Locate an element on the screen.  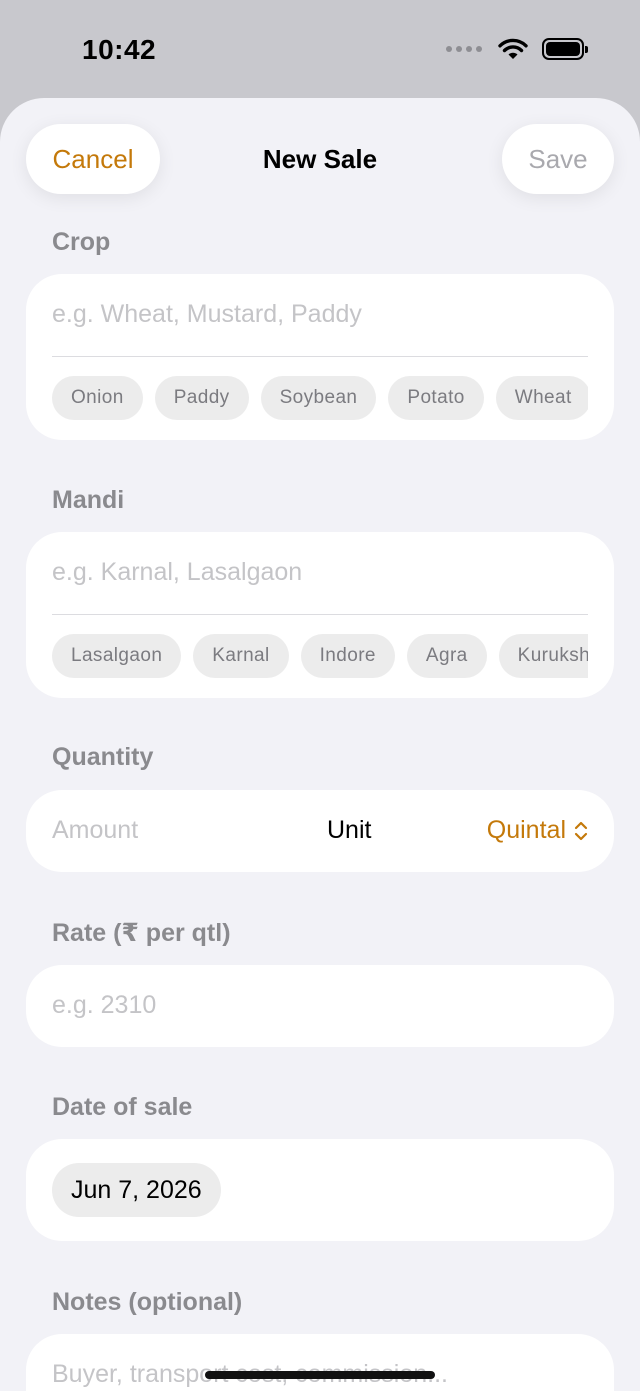
unit-picker: Quintal is located at coordinates (537, 830).